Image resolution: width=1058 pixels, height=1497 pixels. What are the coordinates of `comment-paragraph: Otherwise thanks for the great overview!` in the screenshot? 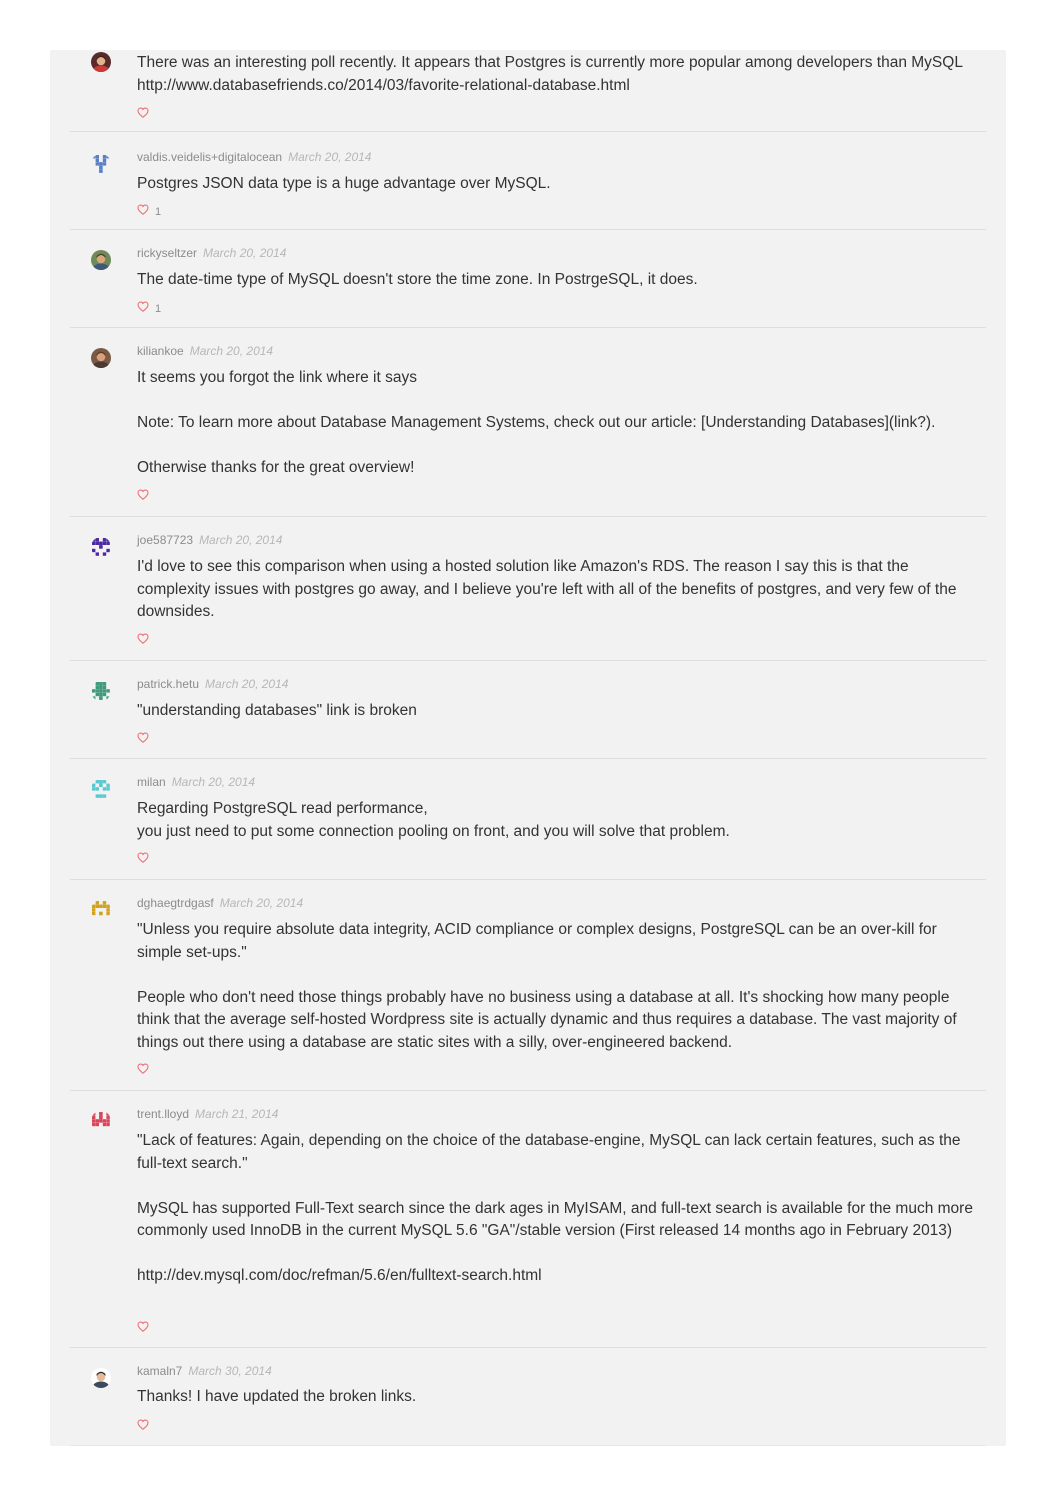 It's located at (276, 467).